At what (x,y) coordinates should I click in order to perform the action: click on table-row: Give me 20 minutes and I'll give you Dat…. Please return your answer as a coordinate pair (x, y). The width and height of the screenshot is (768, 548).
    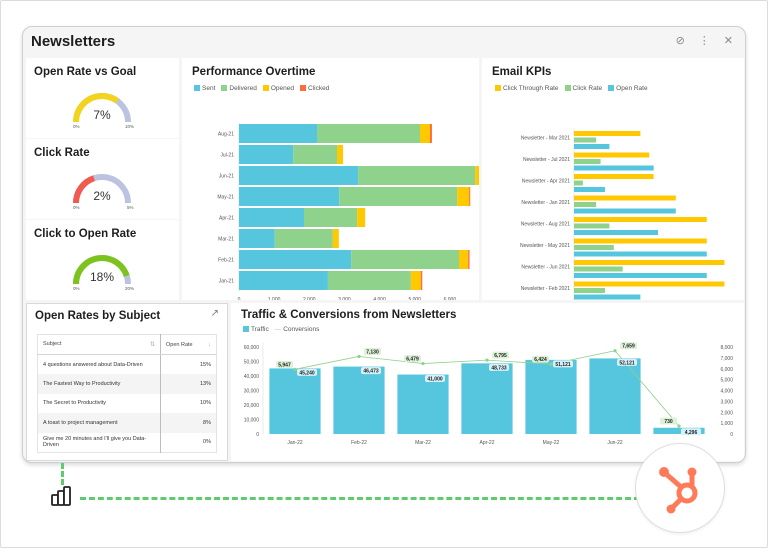
    Looking at the image, I should click on (127, 442).